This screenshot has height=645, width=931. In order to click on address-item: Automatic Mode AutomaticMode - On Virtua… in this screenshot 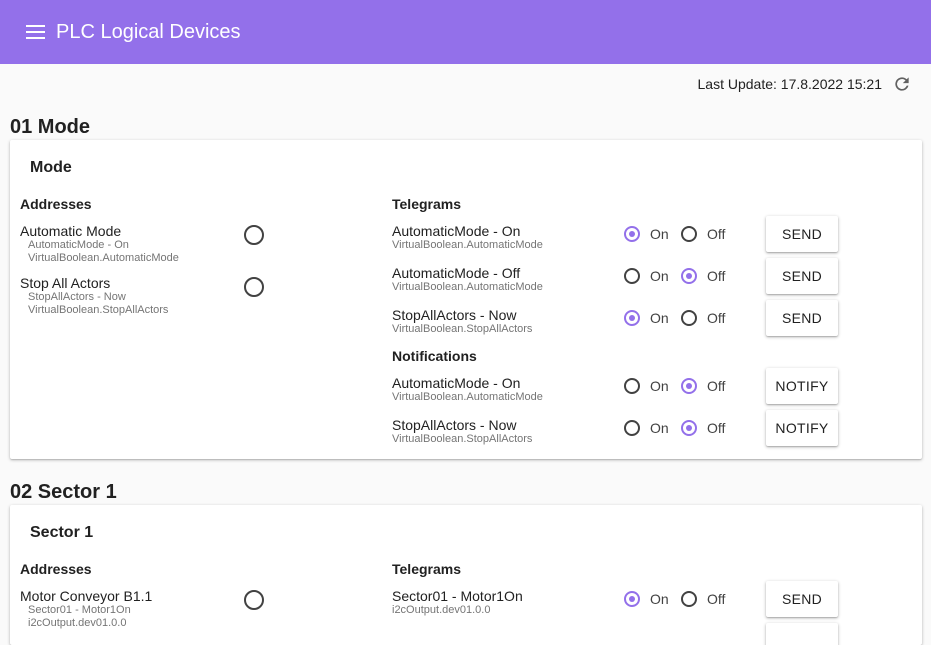, I will do `click(99, 244)`.